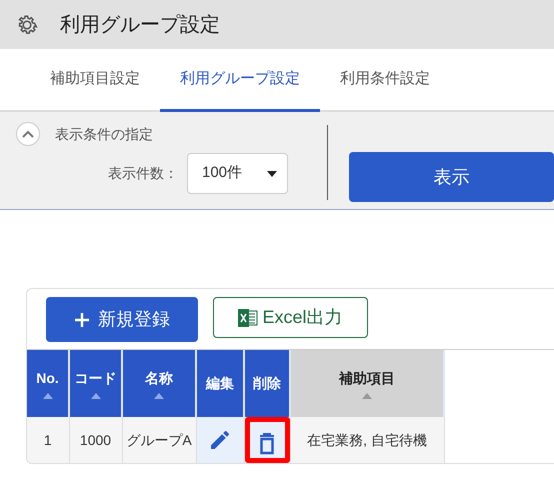 The width and height of the screenshot is (554, 481). What do you see at coordinates (220, 383) in the screenshot?
I see `column-header: 編集` at bounding box center [220, 383].